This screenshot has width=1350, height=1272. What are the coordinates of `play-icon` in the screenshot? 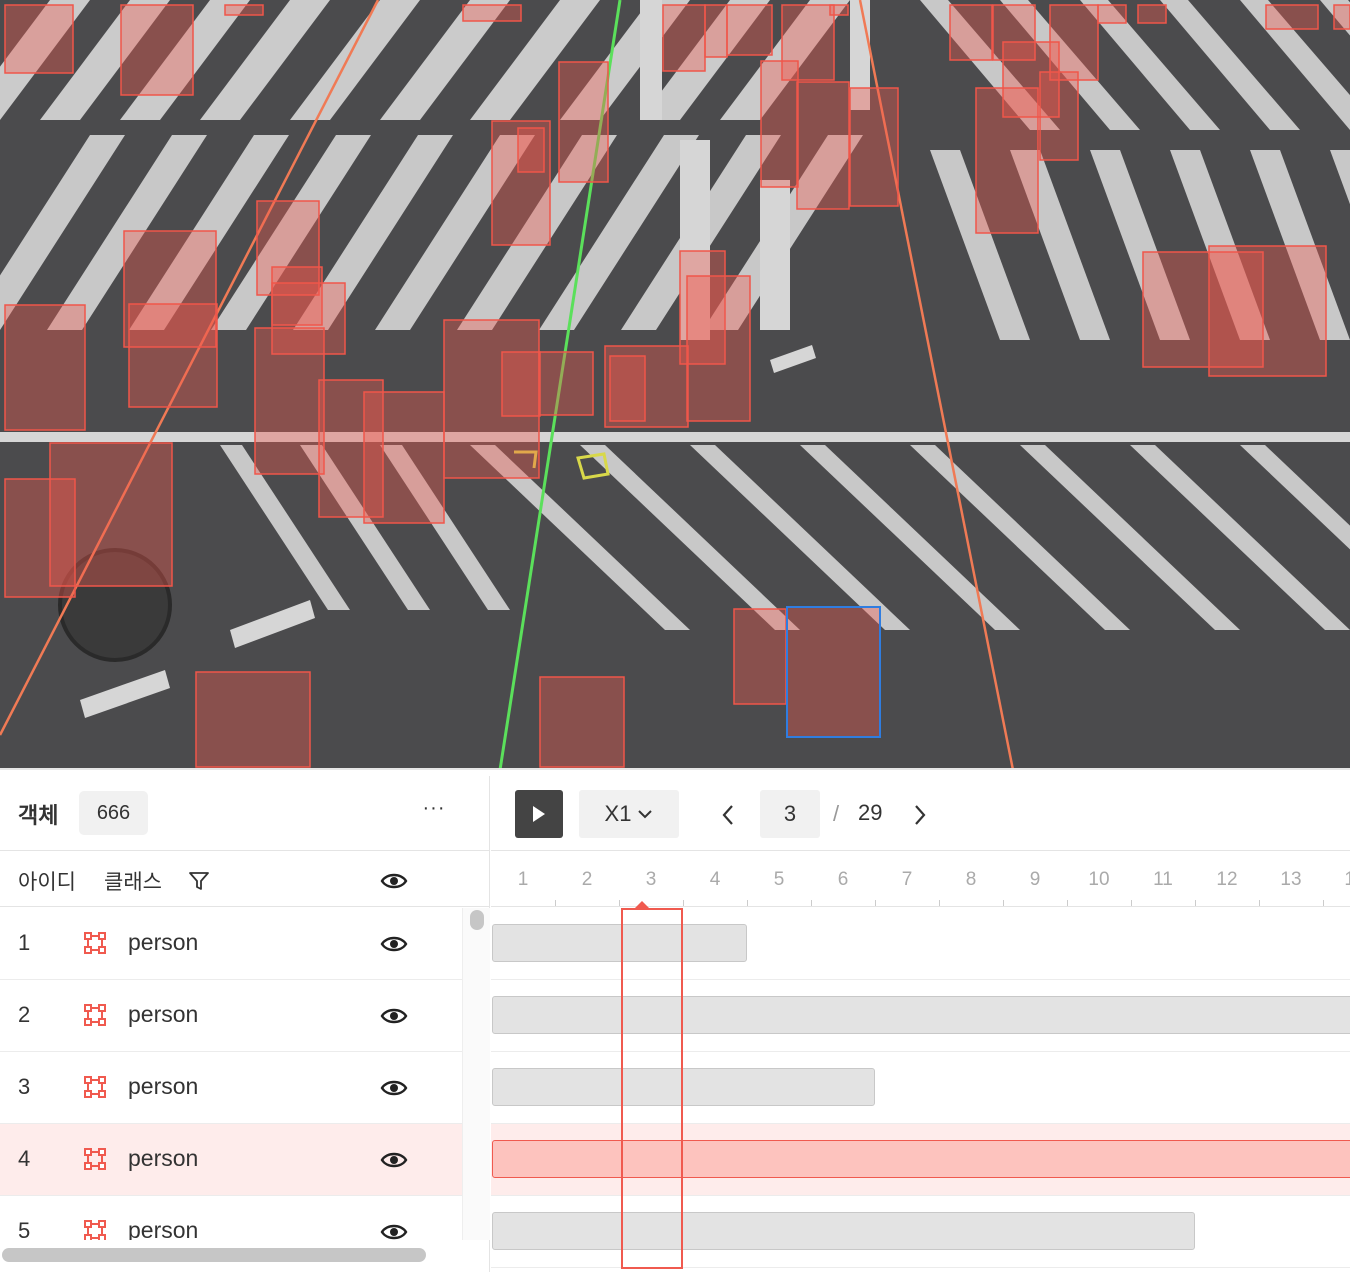 It's located at (539, 814).